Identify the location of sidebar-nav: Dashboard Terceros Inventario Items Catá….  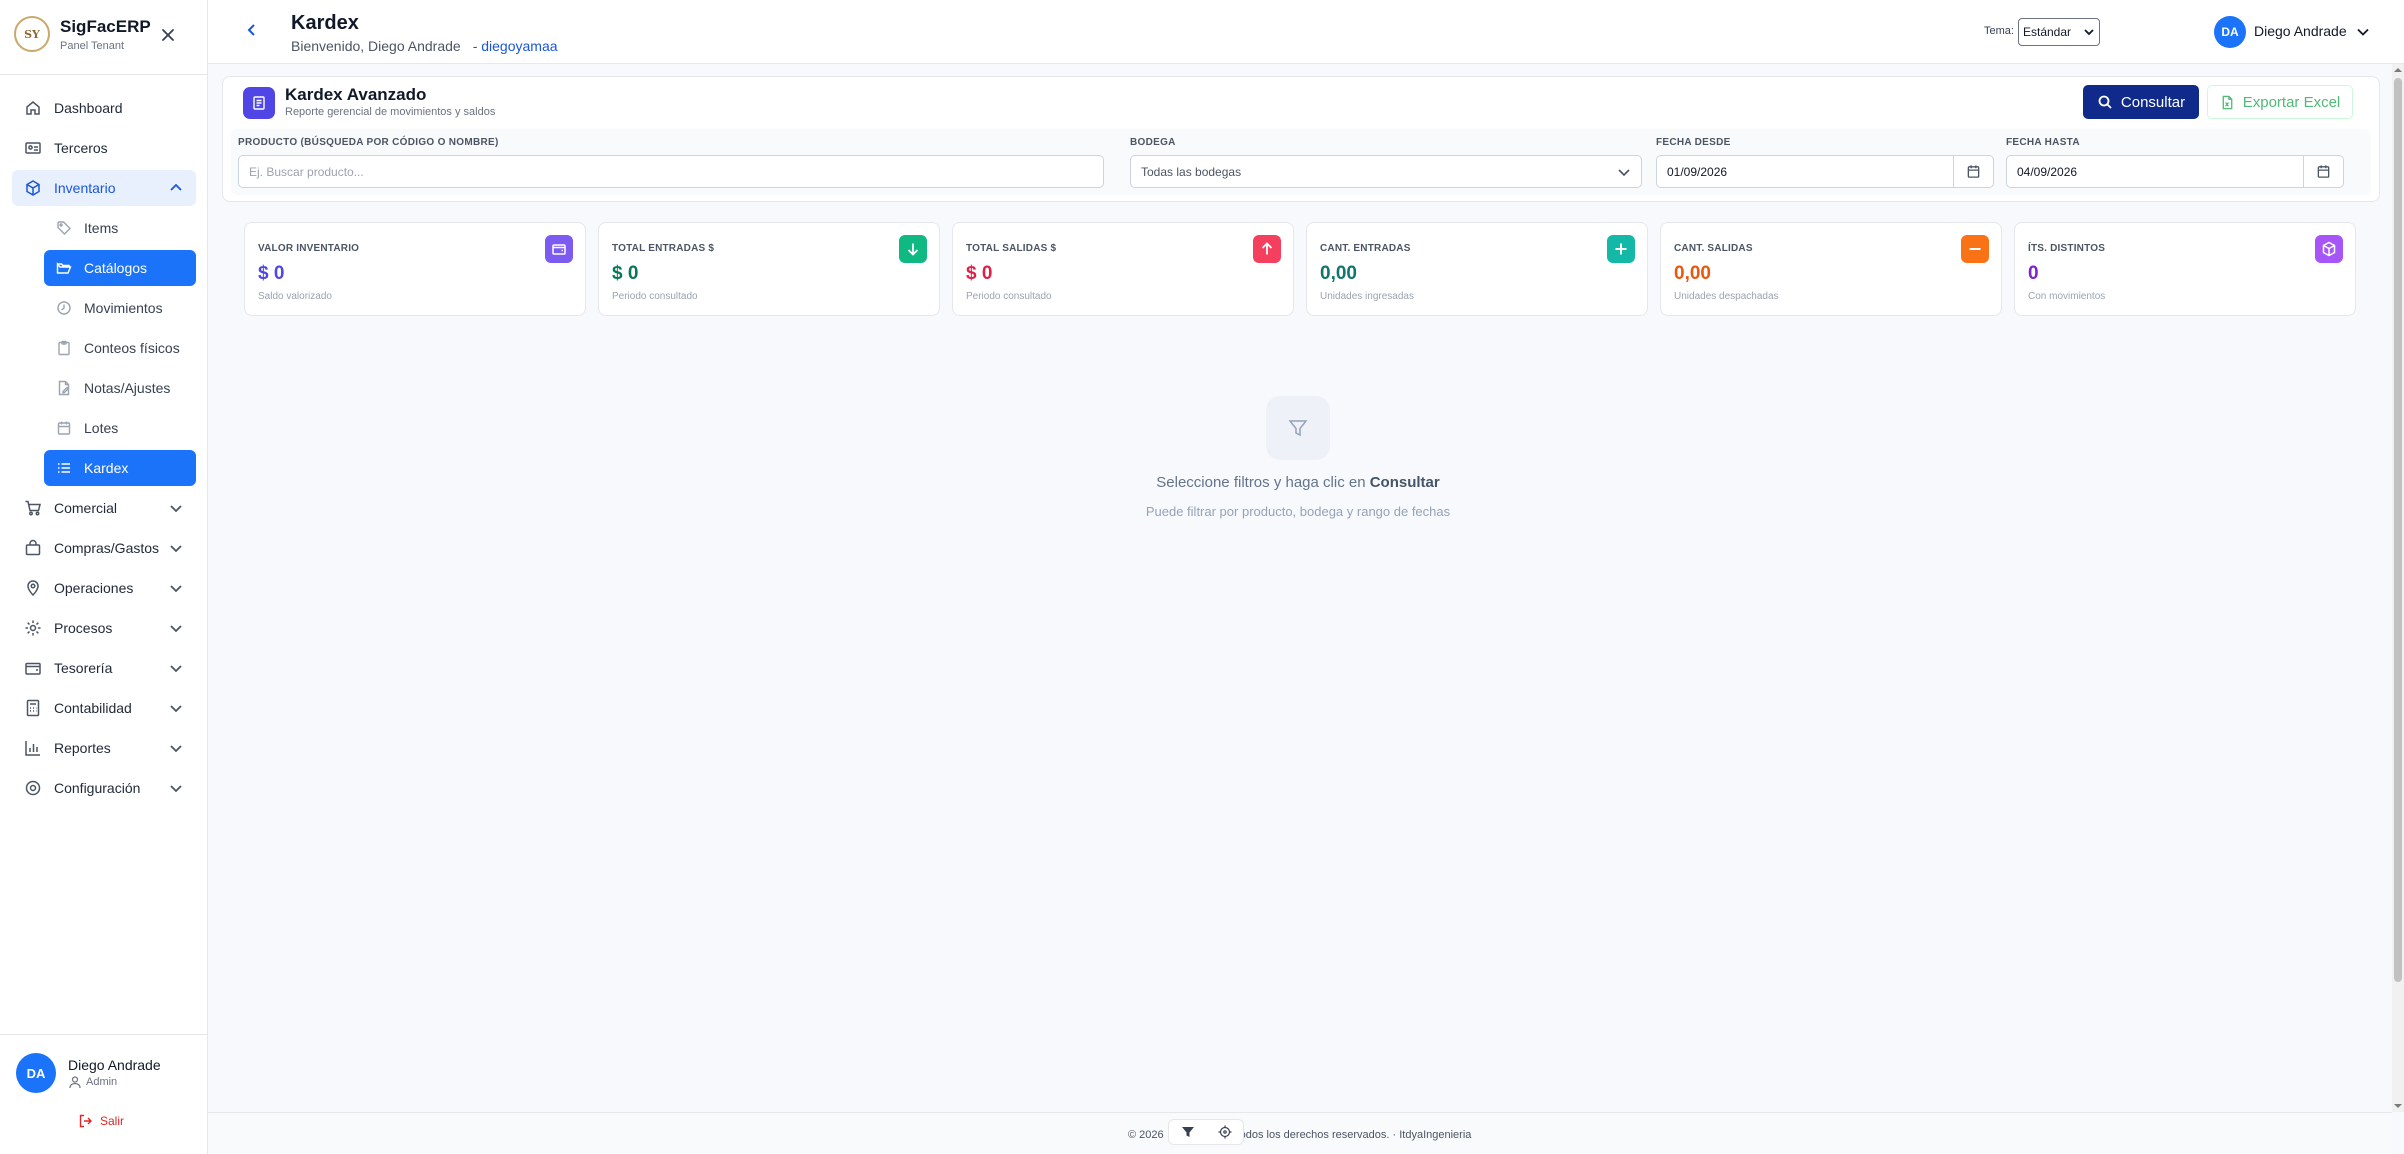
(104, 450).